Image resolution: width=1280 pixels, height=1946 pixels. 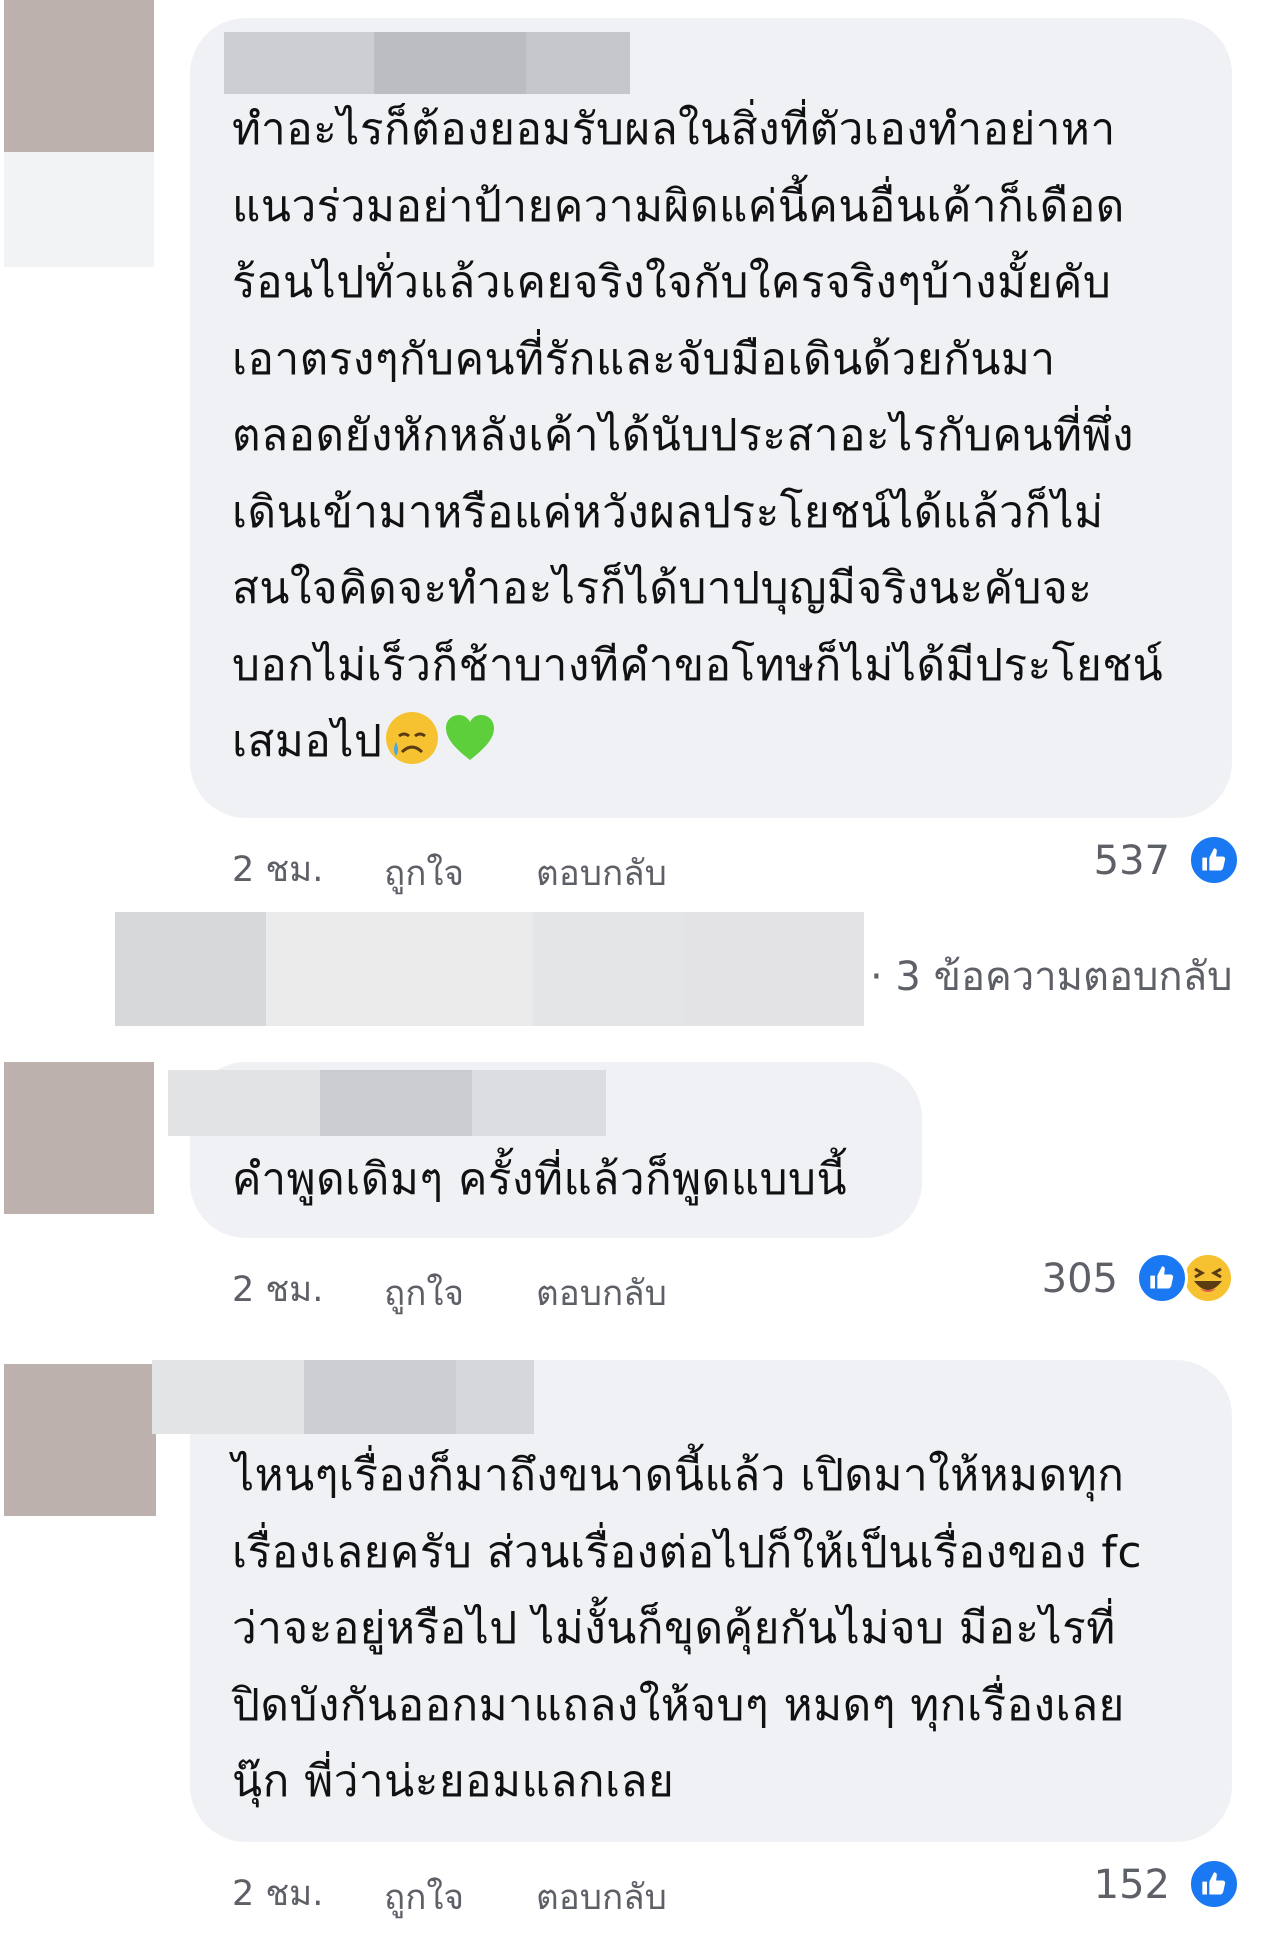 What do you see at coordinates (1105, 1885) in the screenshot?
I see `reaction-count: 152` at bounding box center [1105, 1885].